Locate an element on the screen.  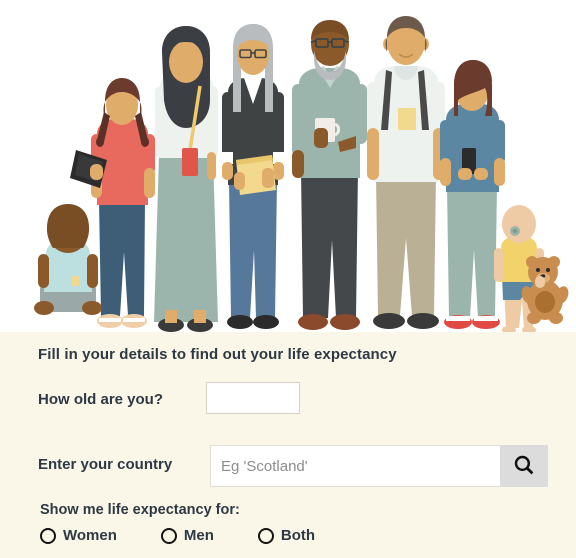
radio-label-women: Women is located at coordinates (90, 535).